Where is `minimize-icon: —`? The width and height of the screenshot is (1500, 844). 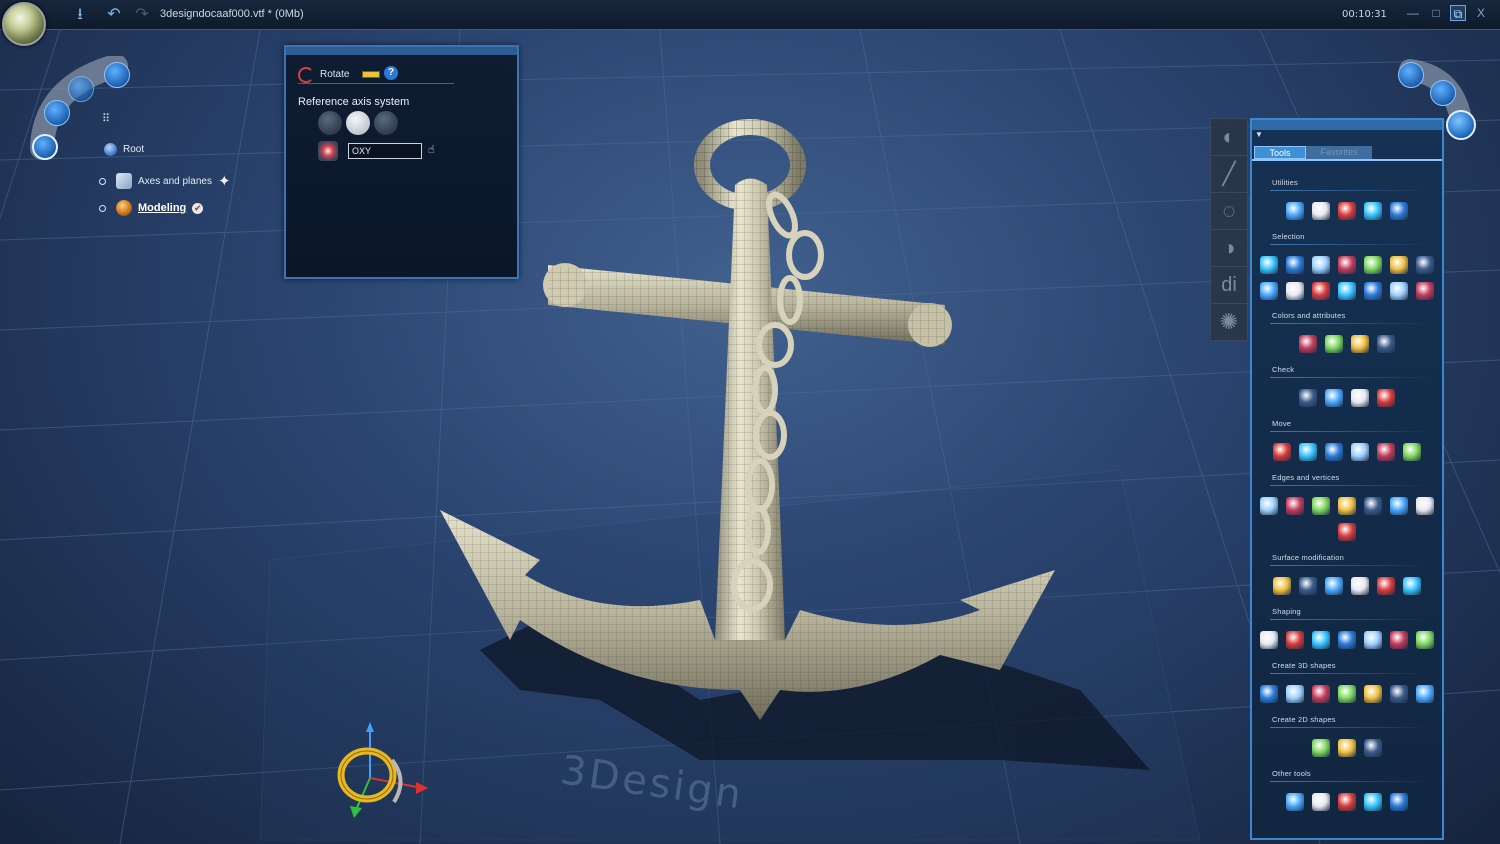
minimize-icon: — is located at coordinates (1413, 13).